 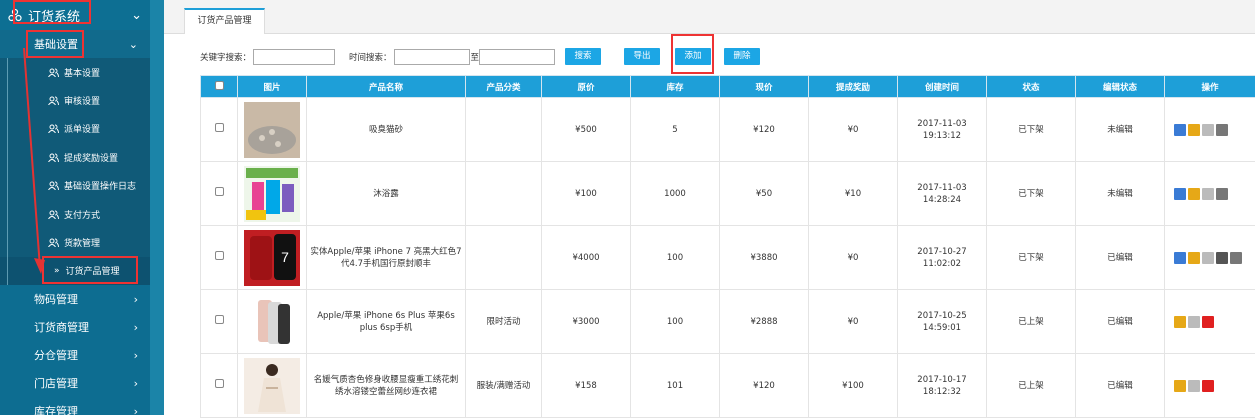 What do you see at coordinates (82, 100) in the screenshot?
I see `sidebar-item-label: 审核设置` at bounding box center [82, 100].